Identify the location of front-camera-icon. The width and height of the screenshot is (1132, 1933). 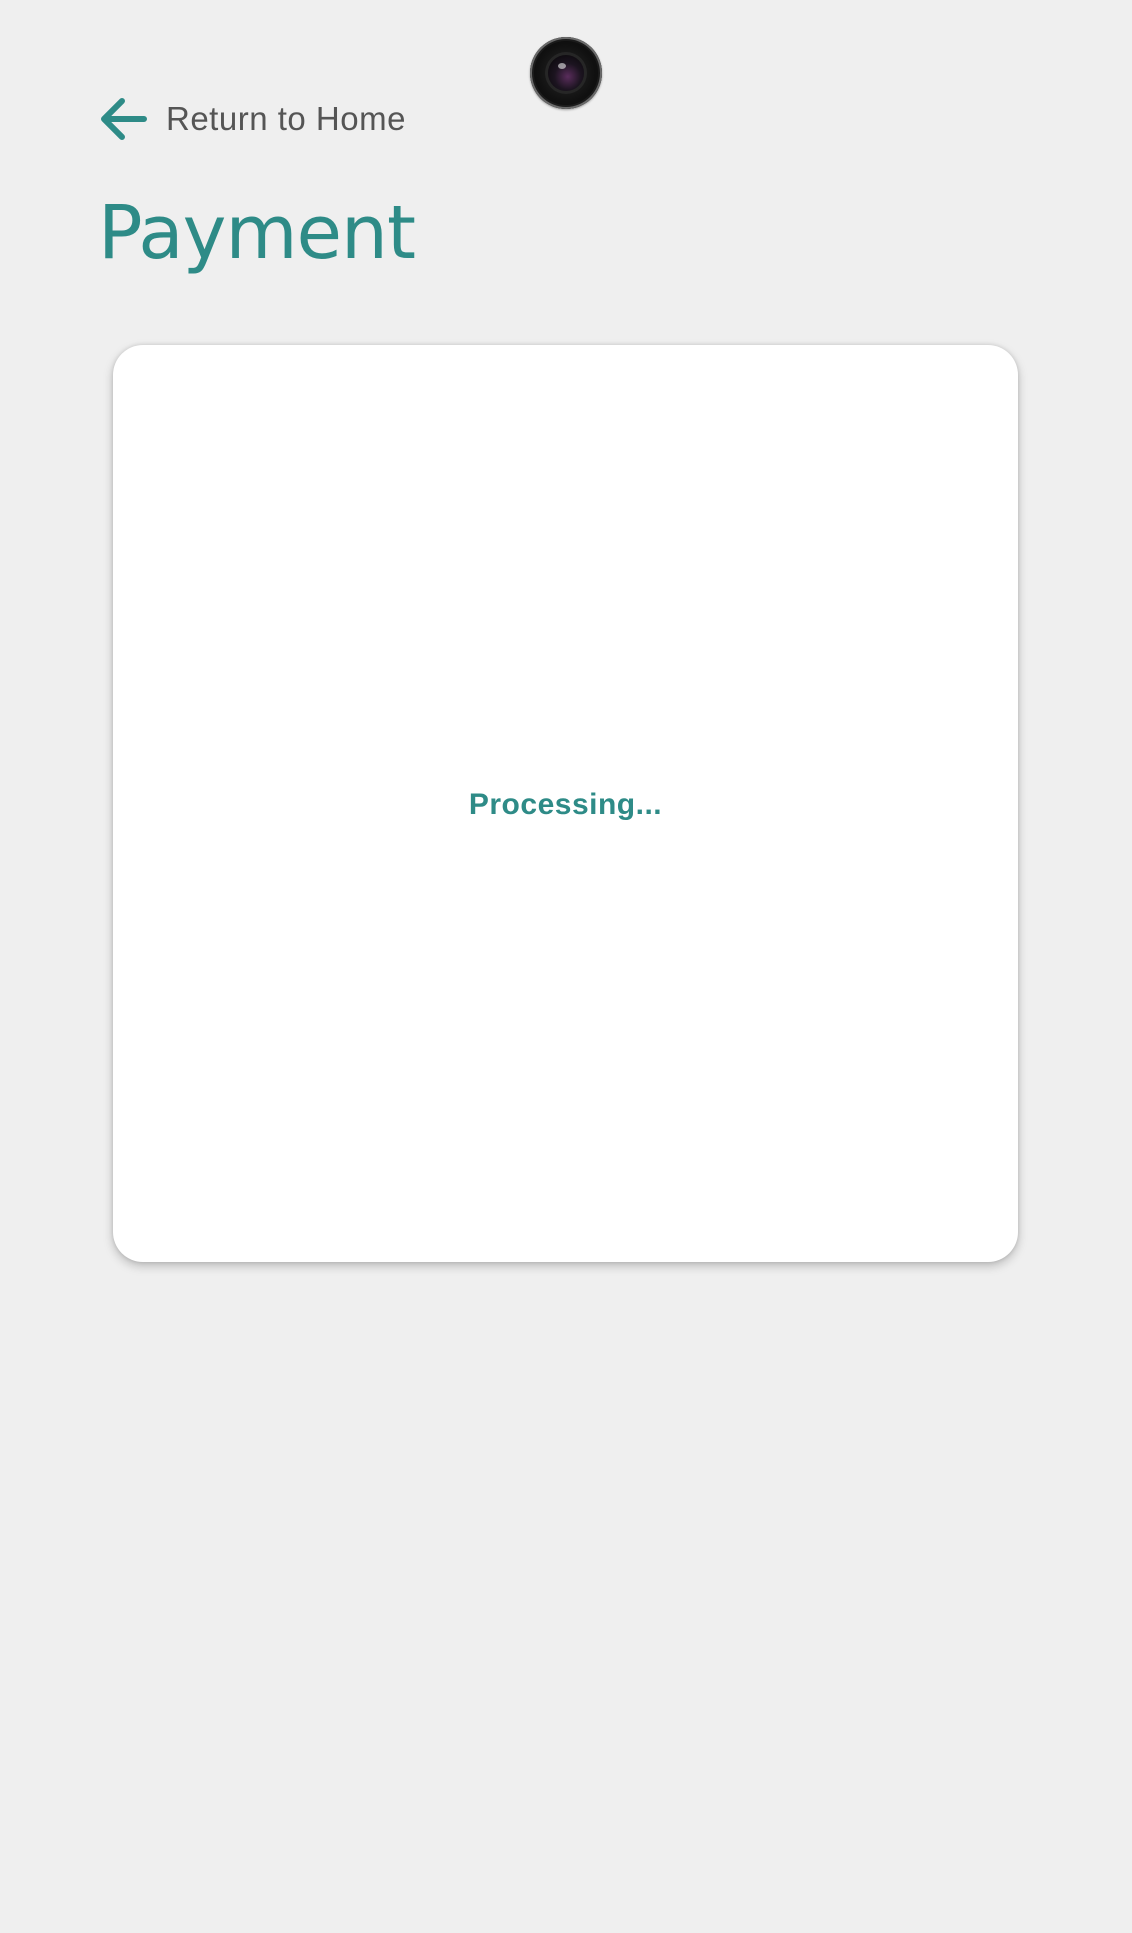
(566, 73).